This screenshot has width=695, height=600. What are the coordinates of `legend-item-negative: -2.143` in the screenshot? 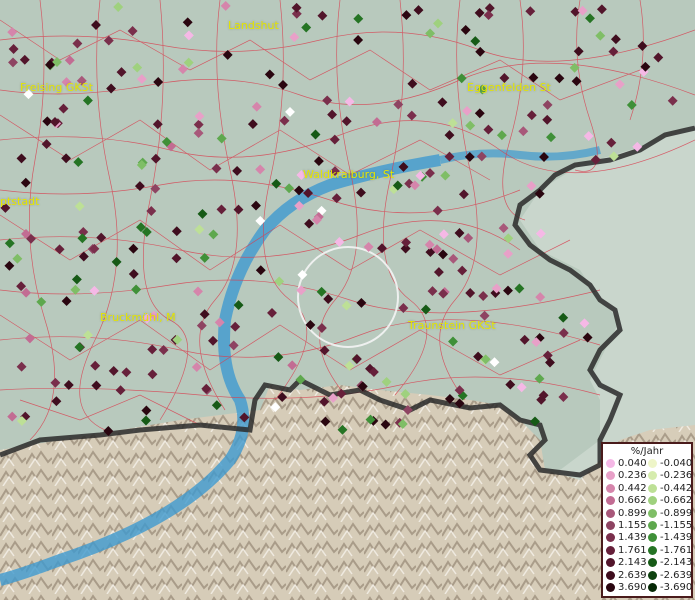 It's located at (648, 563).